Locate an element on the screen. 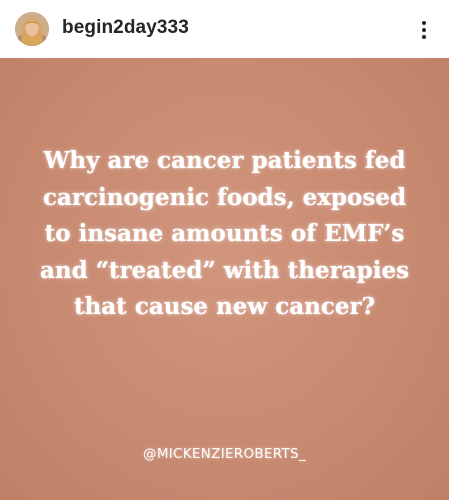 This screenshot has width=449, height=500. profile-photo-icon is located at coordinates (32, 29).